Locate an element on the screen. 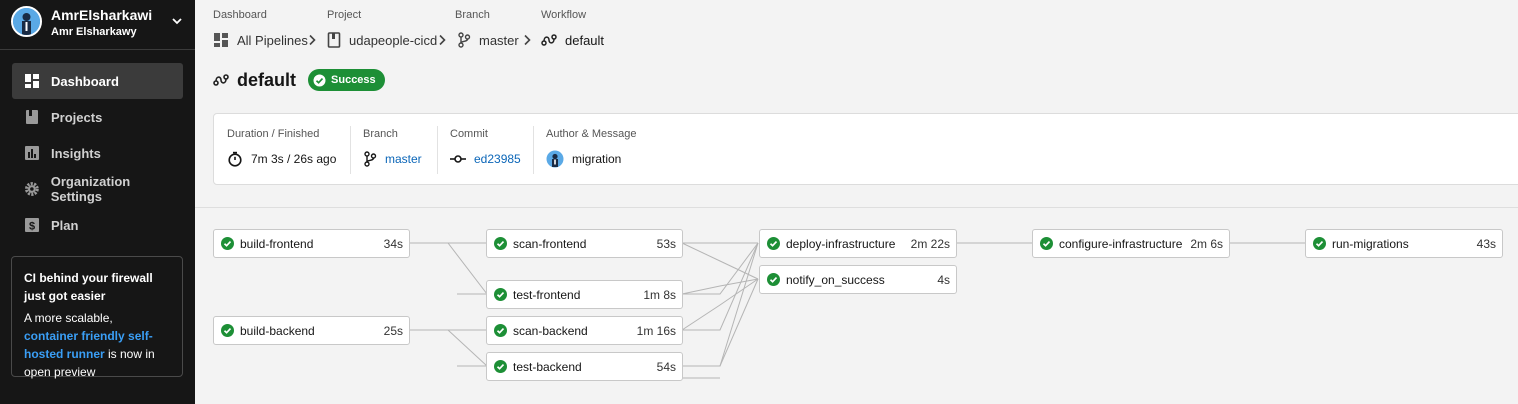 The height and width of the screenshot is (404, 1518). sidebar-item-label: Organization Settings is located at coordinates (90, 189).